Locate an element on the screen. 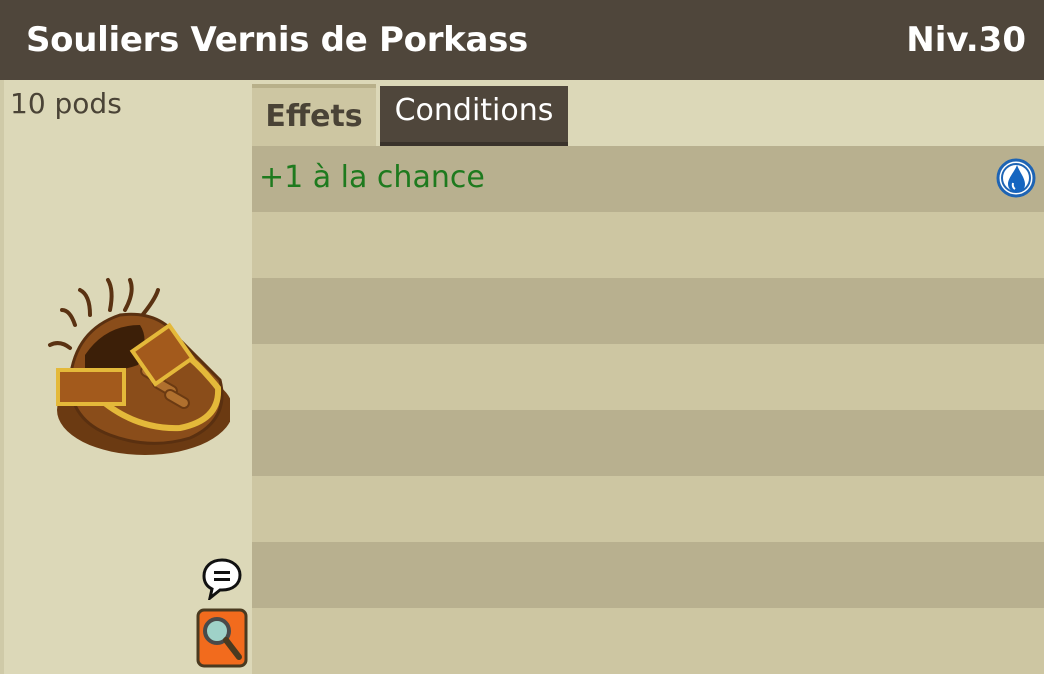  speech-bubble-icon is located at coordinates (222, 580).